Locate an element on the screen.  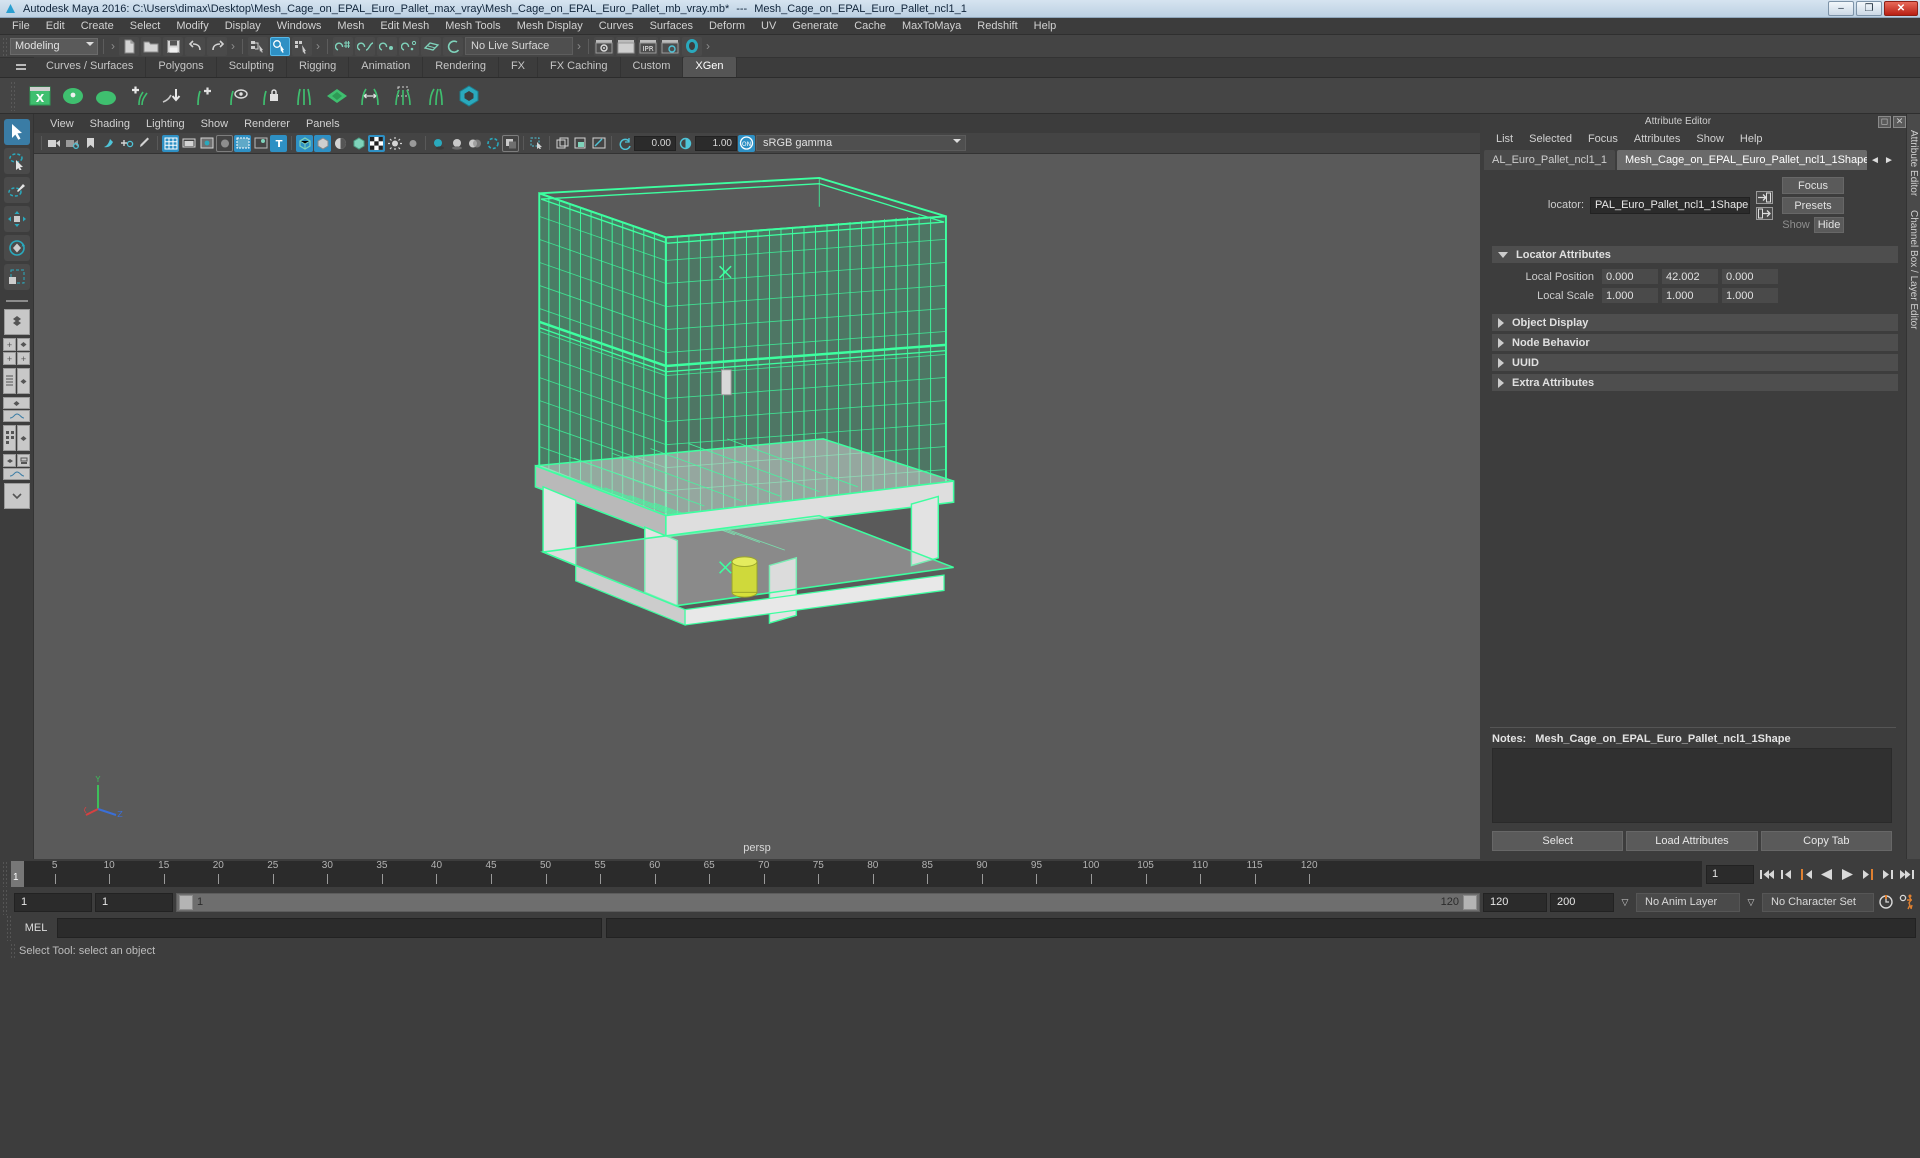
layout-bottom-graph is located at coordinates (16, 416).